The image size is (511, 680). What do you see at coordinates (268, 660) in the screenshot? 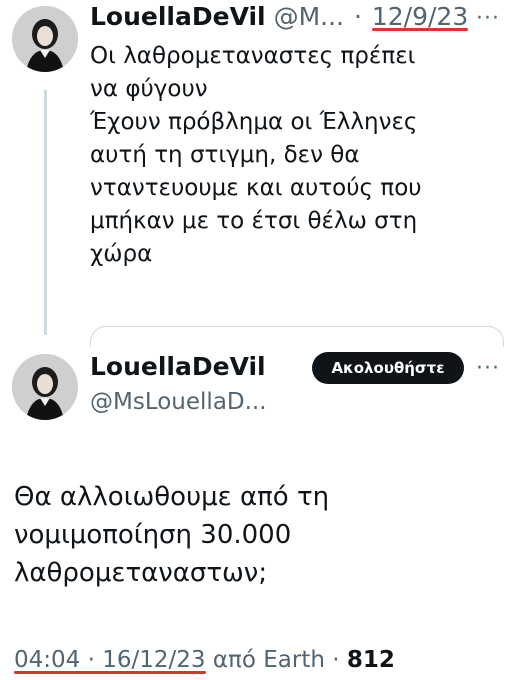
I see `tweet-source: από Earth` at bounding box center [268, 660].